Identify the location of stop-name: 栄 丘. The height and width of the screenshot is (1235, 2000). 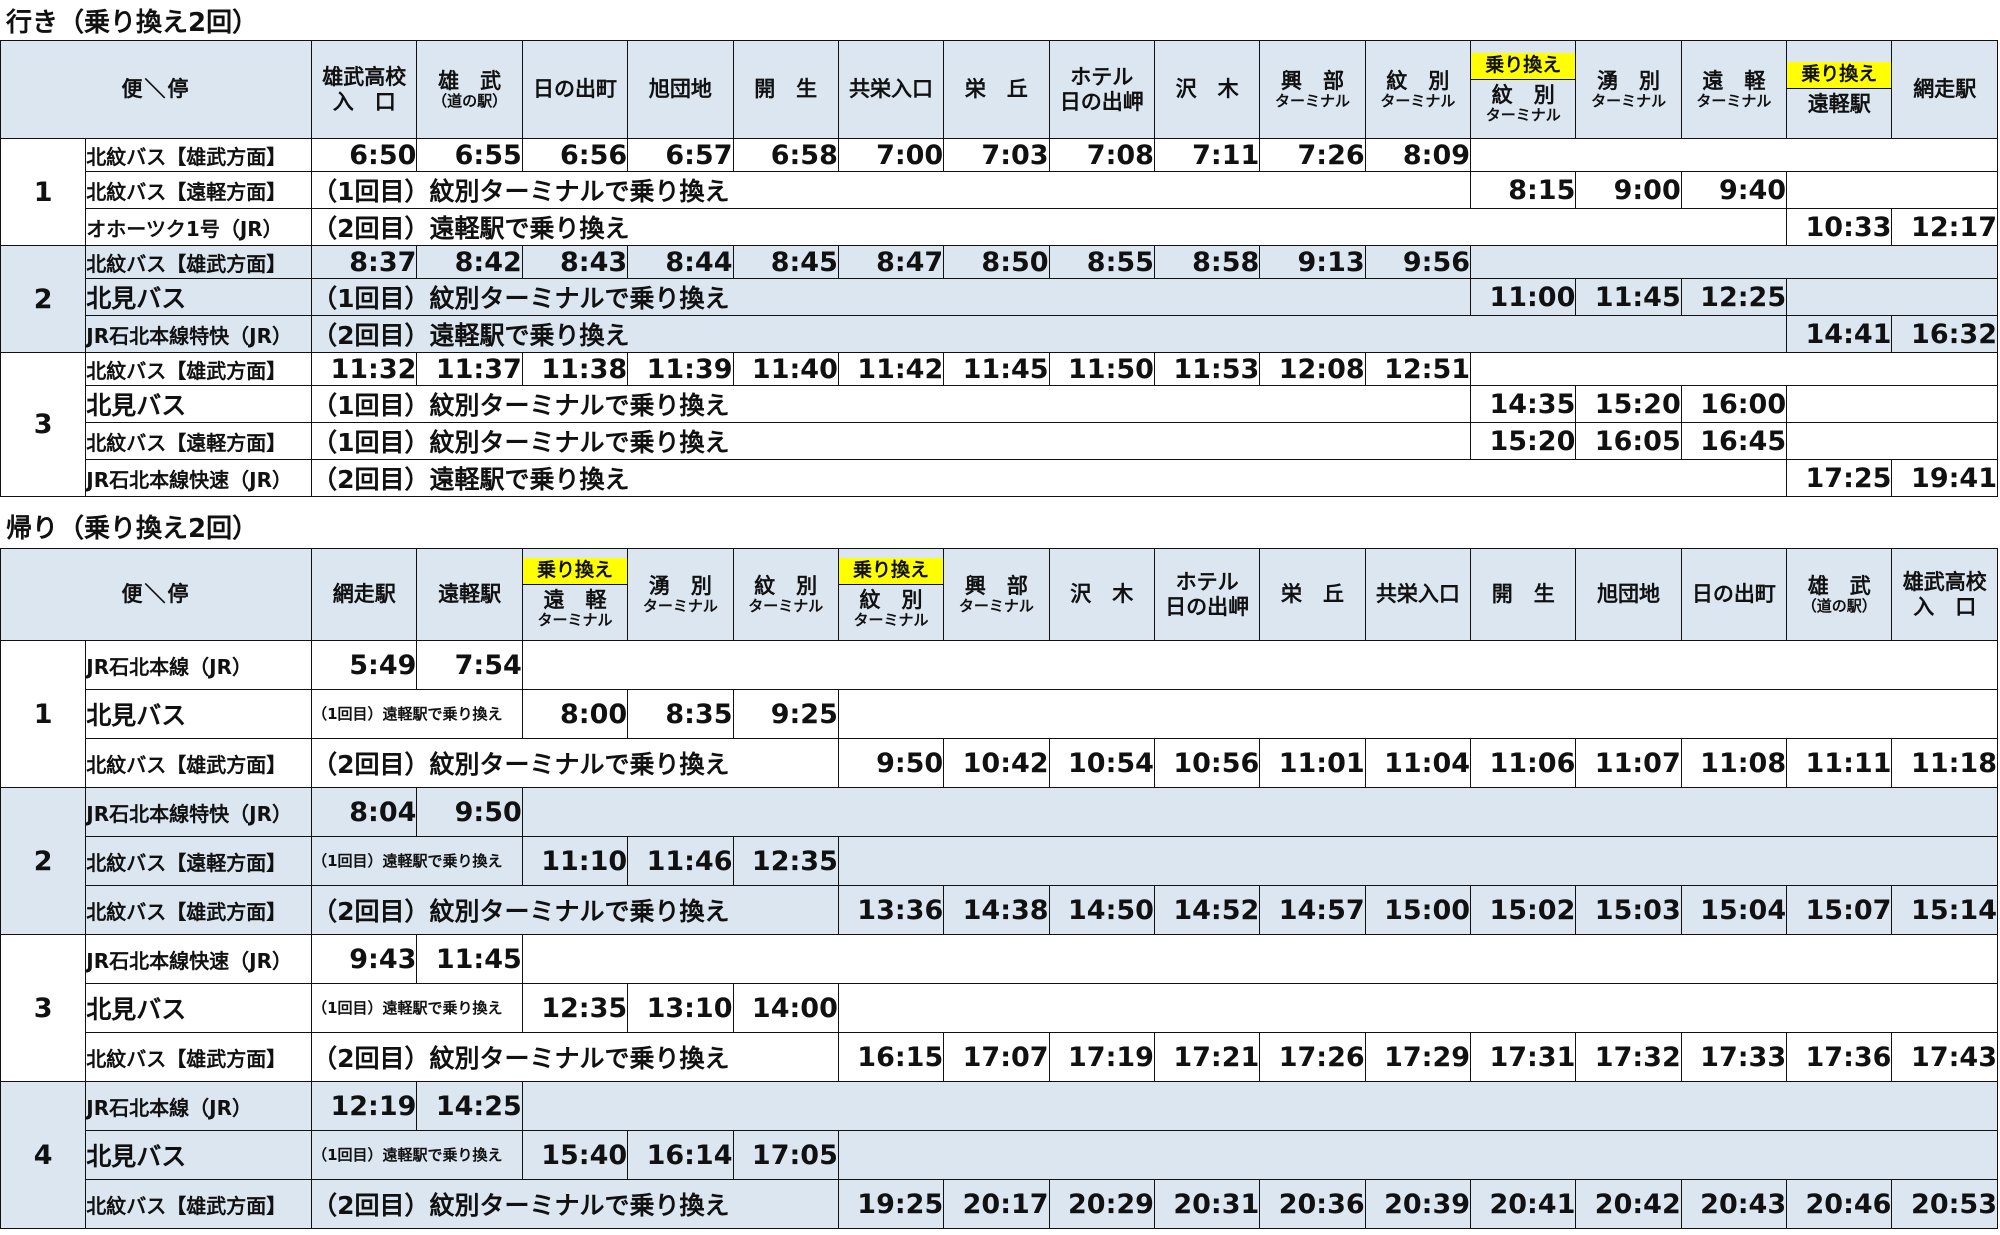
(996, 89).